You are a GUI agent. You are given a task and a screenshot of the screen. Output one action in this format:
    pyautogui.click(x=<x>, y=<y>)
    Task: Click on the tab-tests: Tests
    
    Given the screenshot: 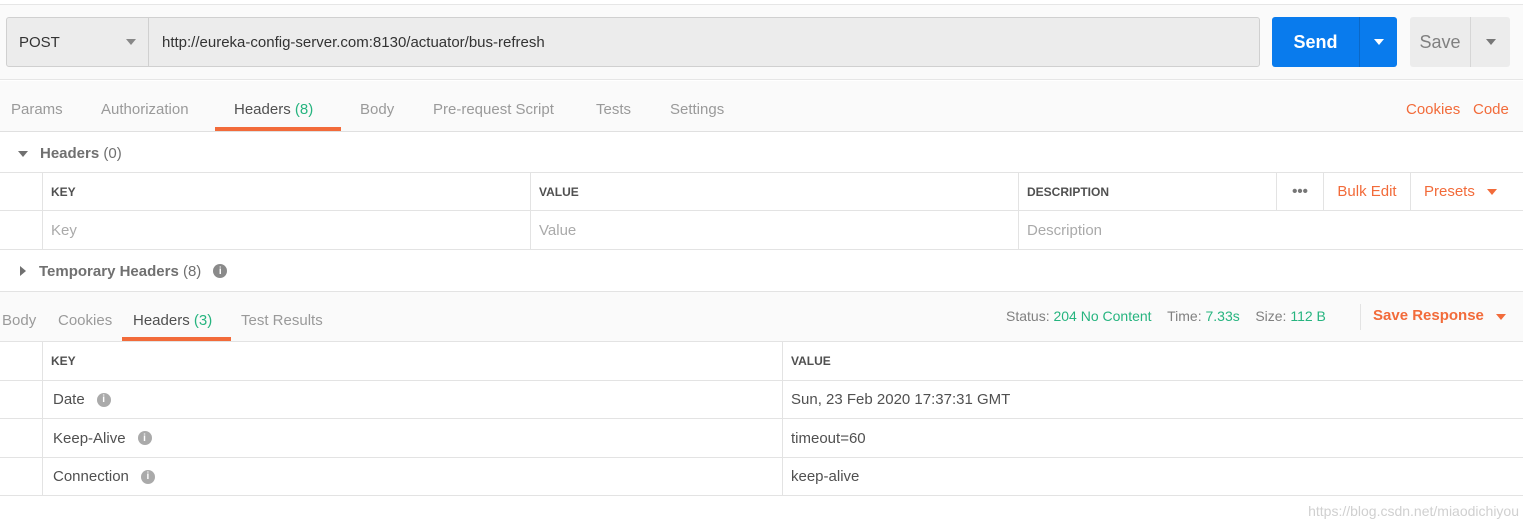 What is the action you would take?
    pyautogui.click(x=613, y=106)
    